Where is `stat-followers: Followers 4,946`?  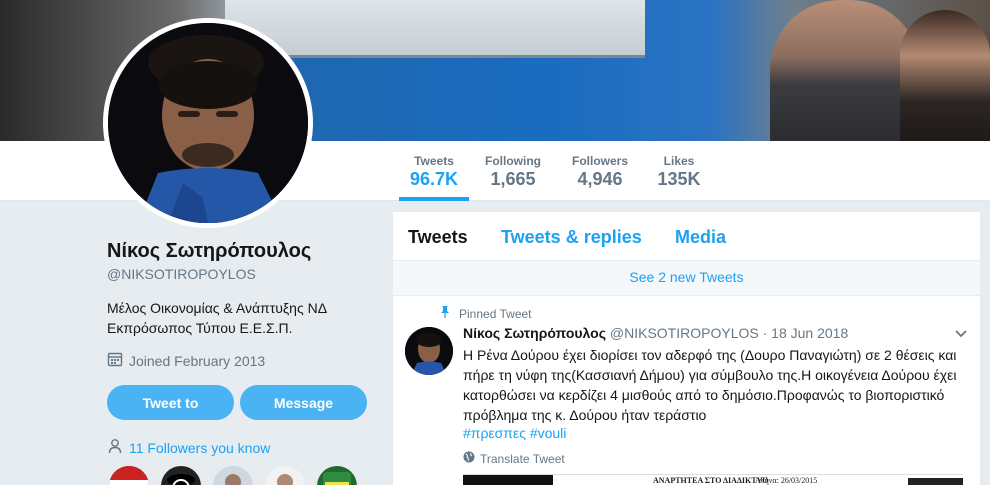 stat-followers: Followers 4,946 is located at coordinates (600, 171).